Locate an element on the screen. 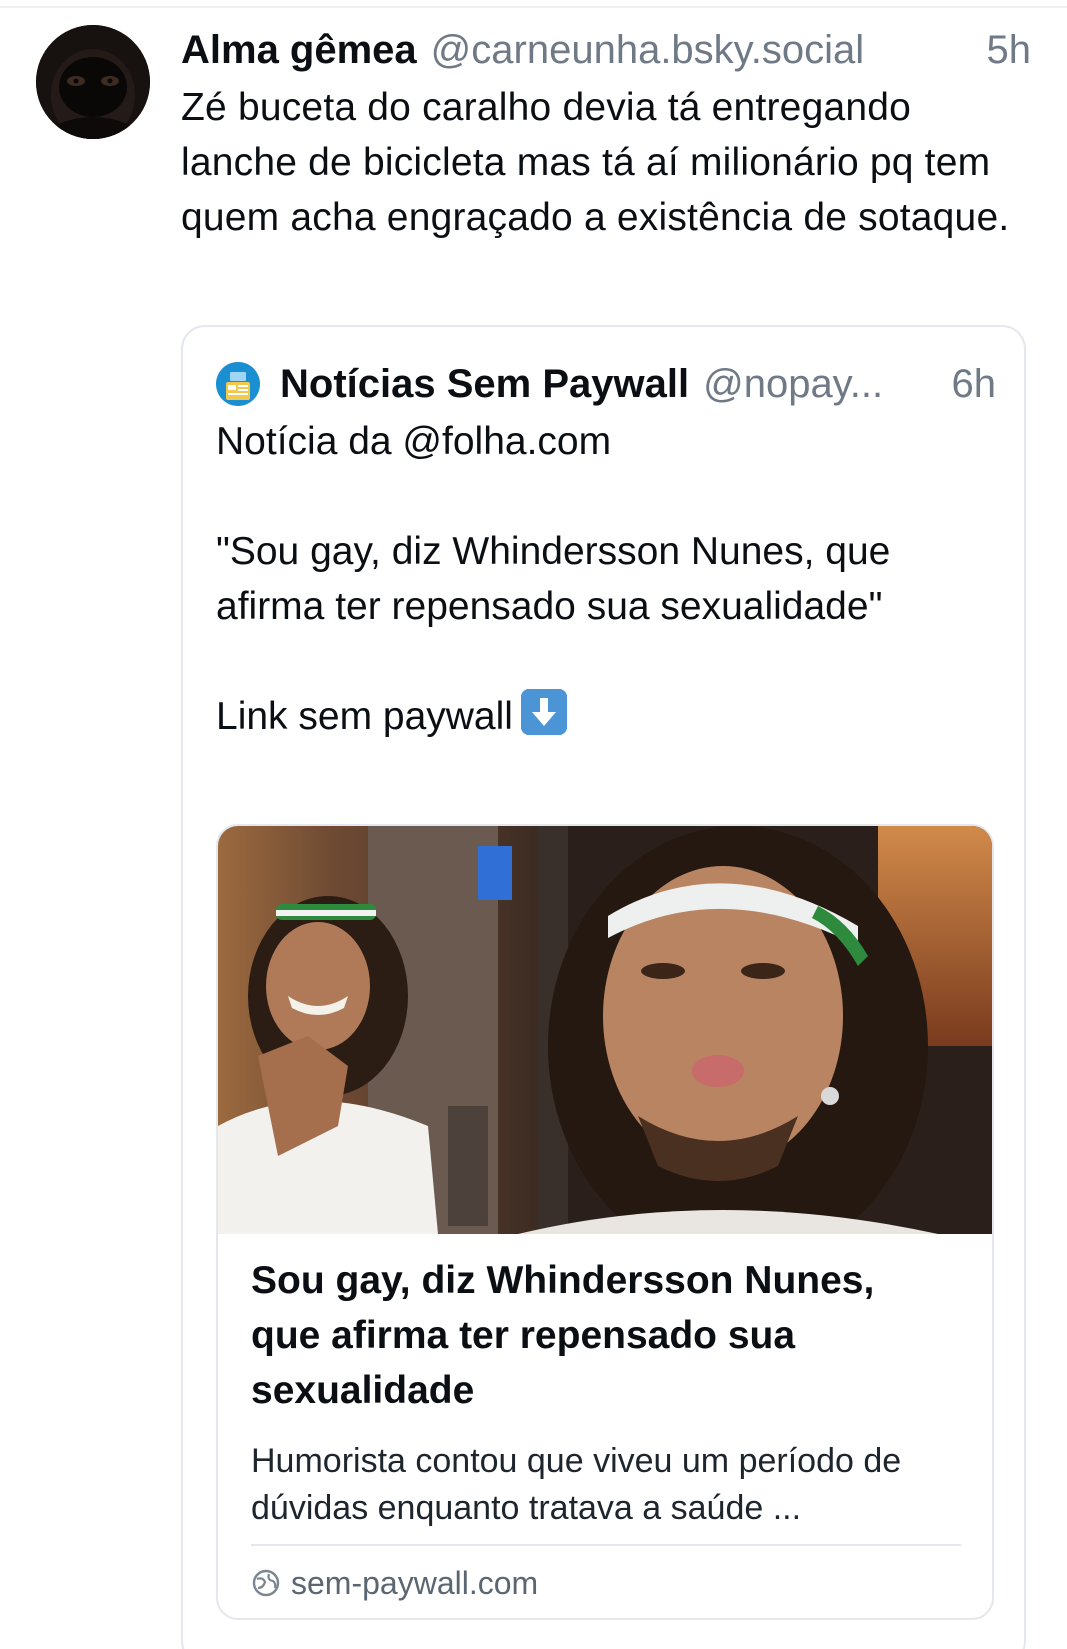  link-preview-divider is located at coordinates (606, 1545).